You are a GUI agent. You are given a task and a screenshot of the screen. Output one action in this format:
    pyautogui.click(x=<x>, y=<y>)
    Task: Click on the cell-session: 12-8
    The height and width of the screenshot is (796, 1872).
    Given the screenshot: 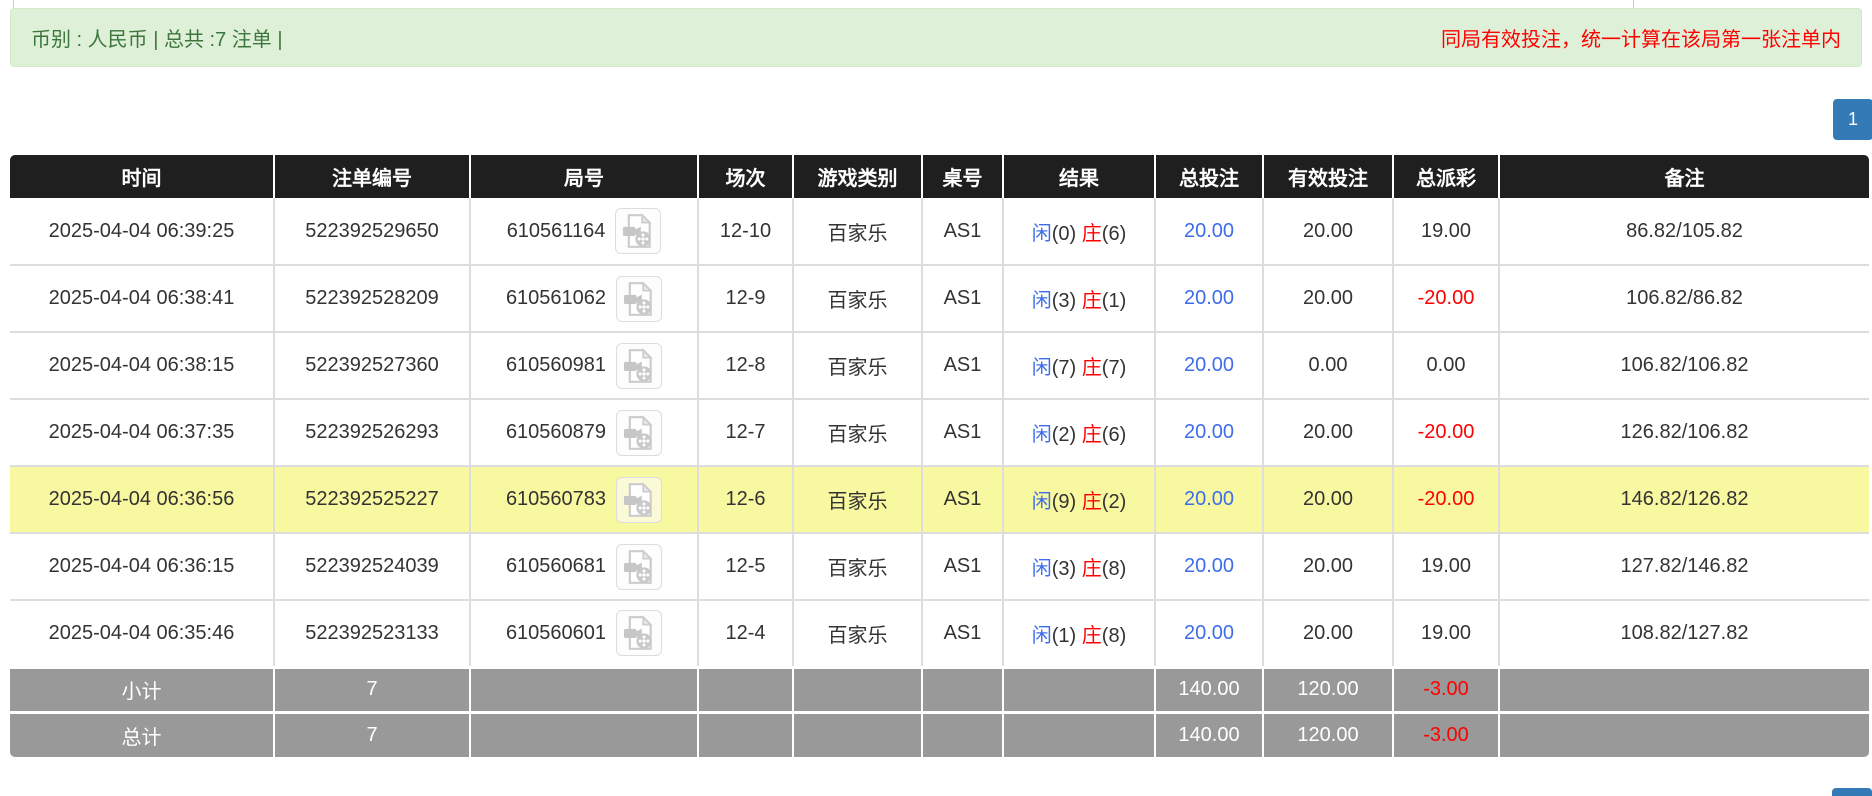 What is the action you would take?
    pyautogui.click(x=746, y=366)
    